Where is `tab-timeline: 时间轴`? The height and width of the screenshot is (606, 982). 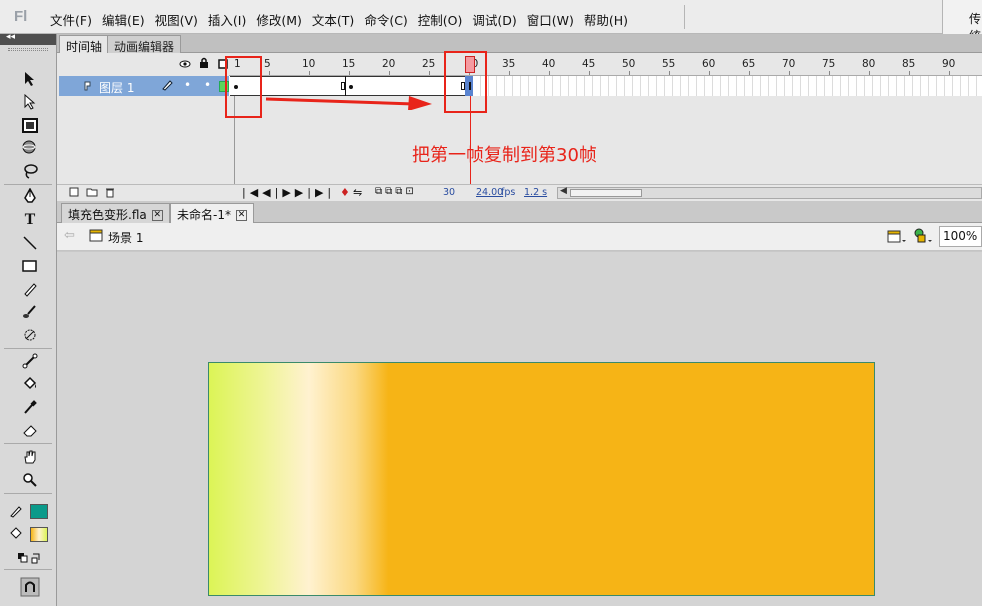 tab-timeline: 时间轴 is located at coordinates (84, 44).